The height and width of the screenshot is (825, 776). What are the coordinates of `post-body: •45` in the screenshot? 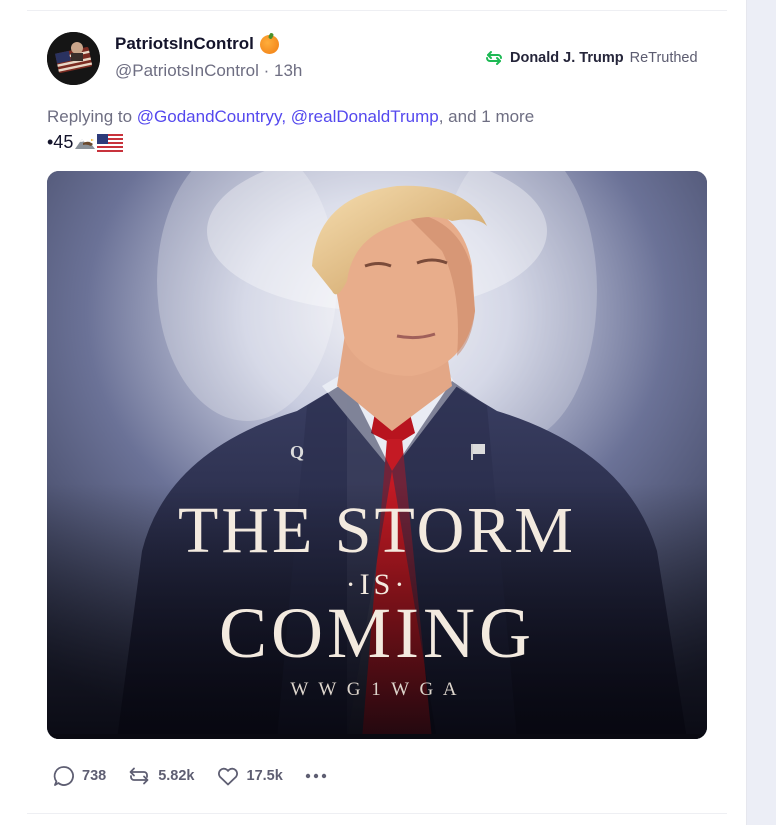 It's located at (85, 142).